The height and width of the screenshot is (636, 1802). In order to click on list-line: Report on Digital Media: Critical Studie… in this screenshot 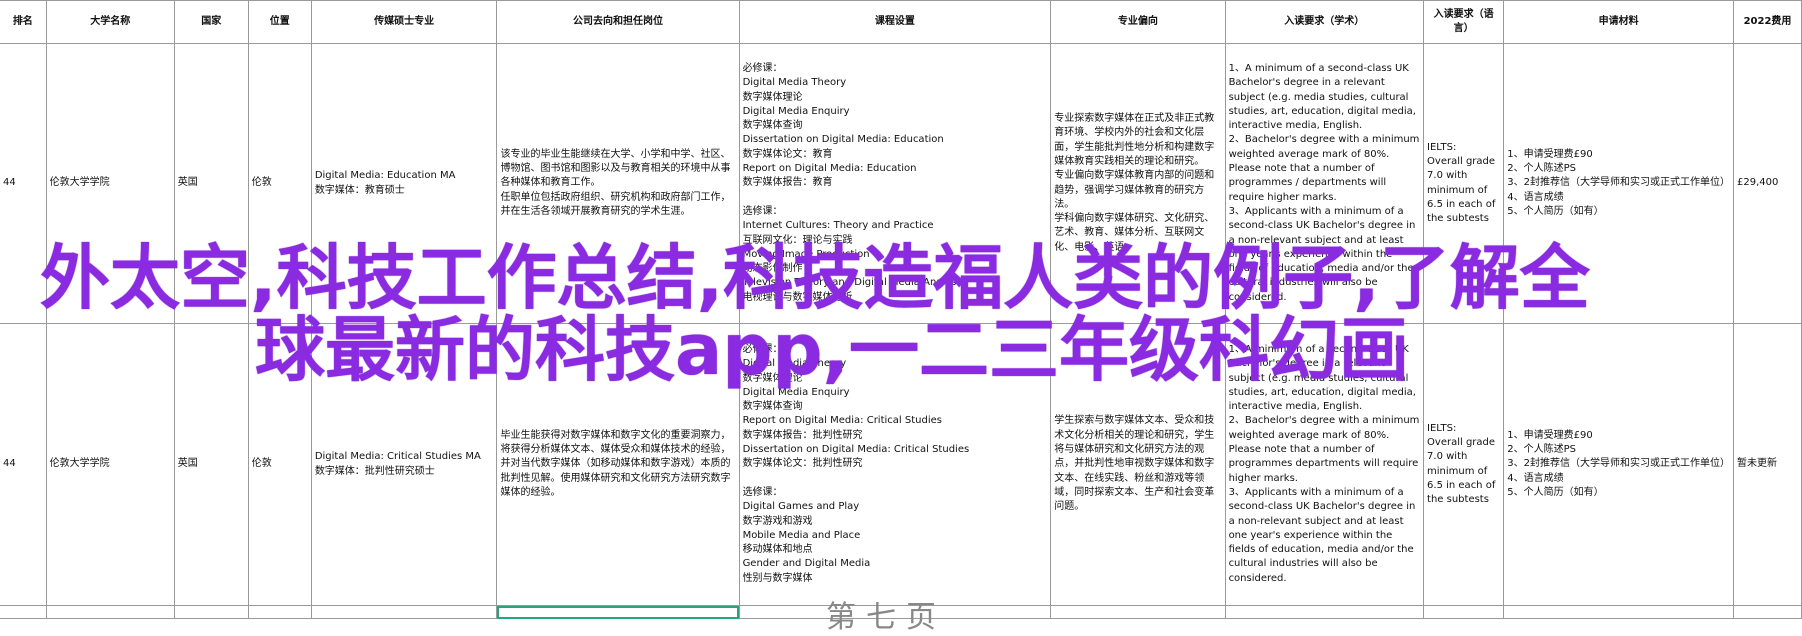, I will do `click(842, 421)`.